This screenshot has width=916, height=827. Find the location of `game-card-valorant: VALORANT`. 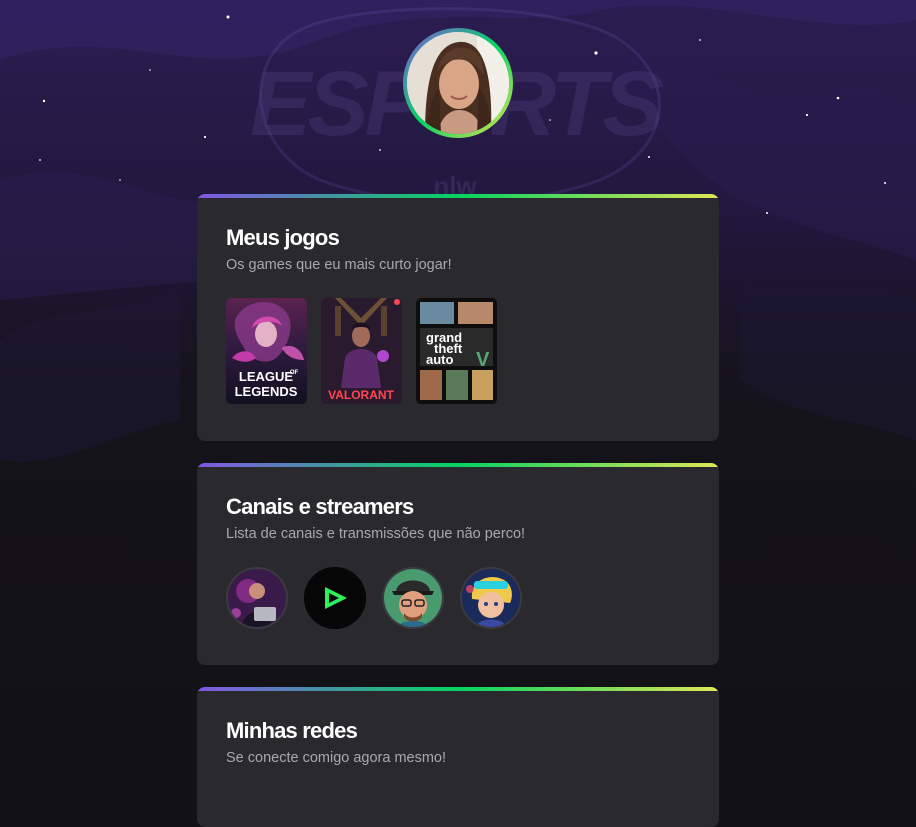

game-card-valorant: VALORANT is located at coordinates (361, 351).